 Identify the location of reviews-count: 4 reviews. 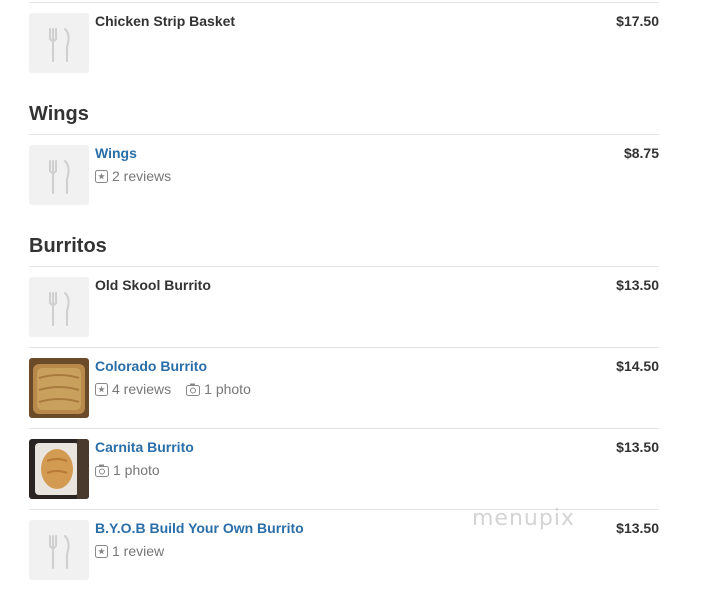
(142, 389).